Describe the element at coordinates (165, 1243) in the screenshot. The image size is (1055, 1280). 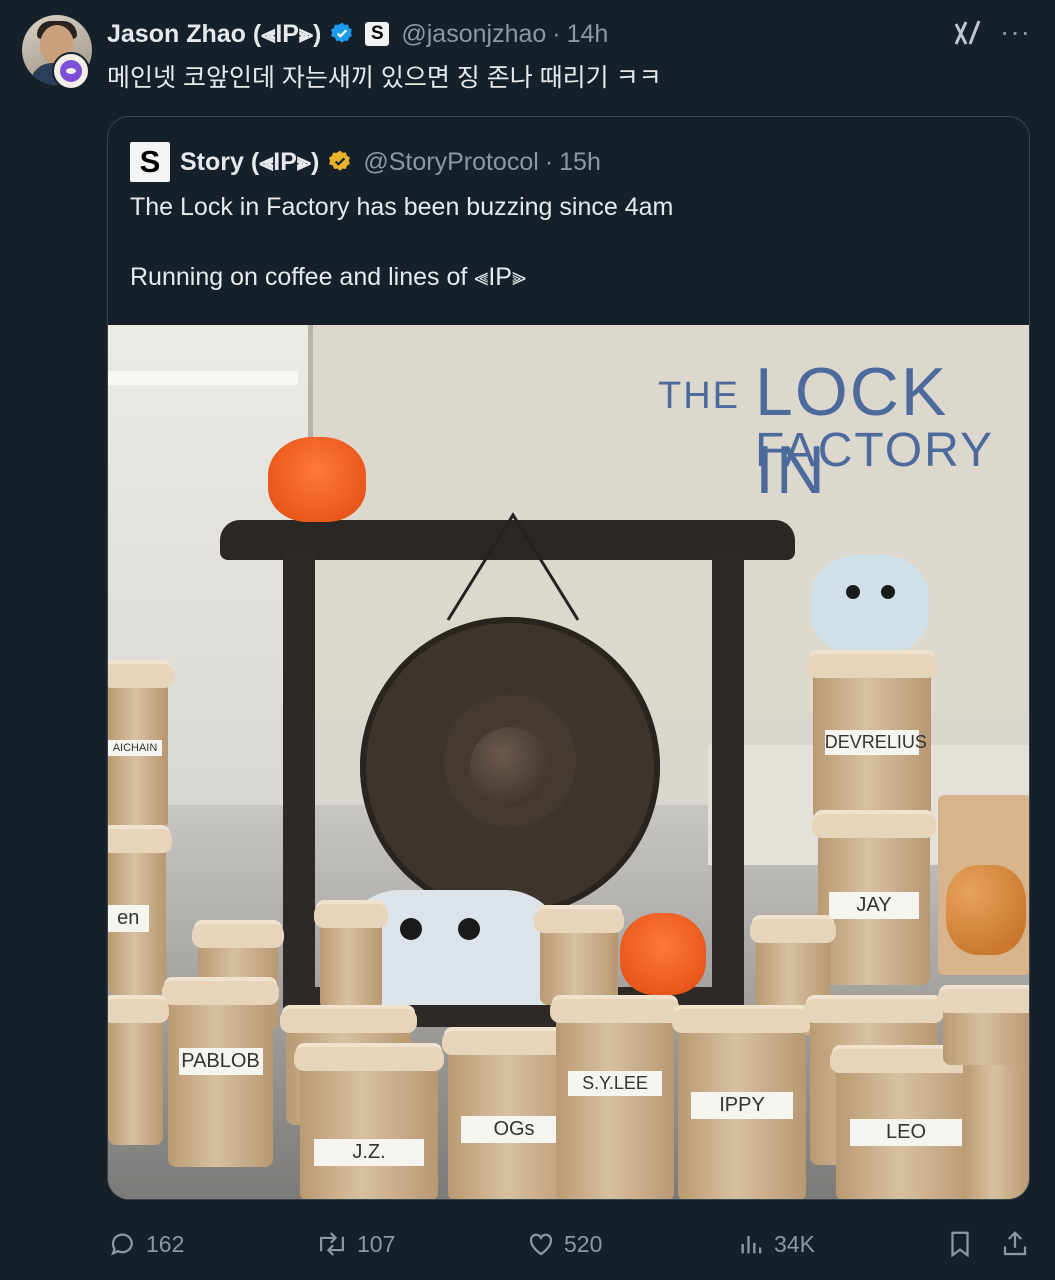
I see `reply-count: 162` at that location.